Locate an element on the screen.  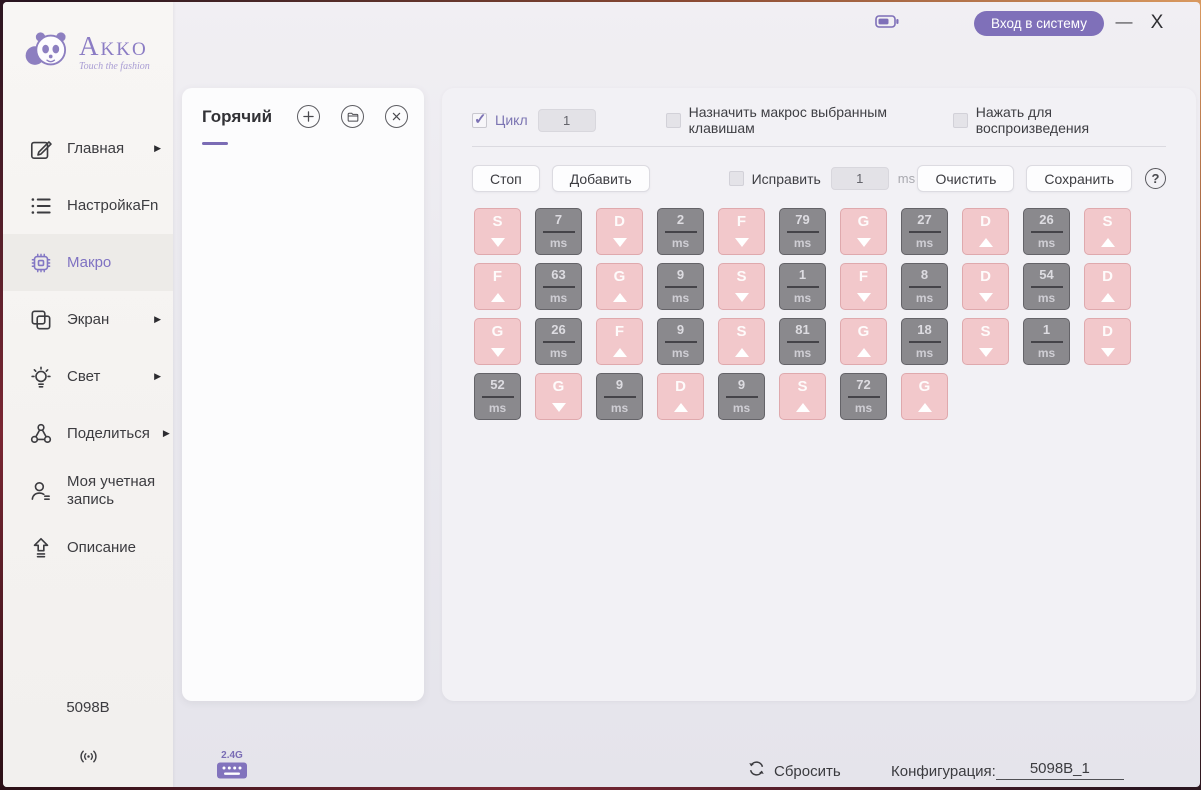
login-button: Вход в систему is located at coordinates (1039, 23).